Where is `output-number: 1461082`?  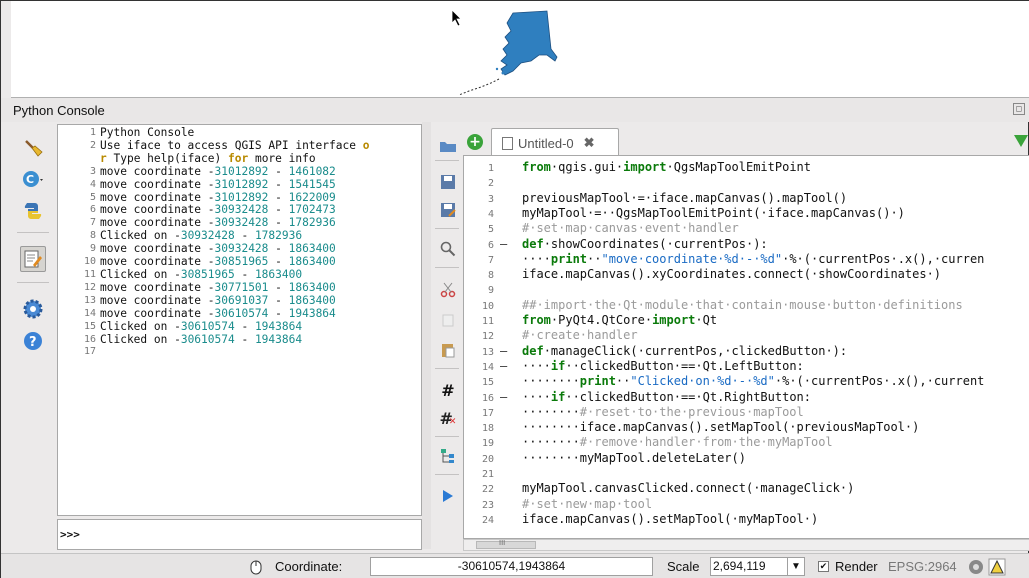 output-number: 1461082 is located at coordinates (312, 171).